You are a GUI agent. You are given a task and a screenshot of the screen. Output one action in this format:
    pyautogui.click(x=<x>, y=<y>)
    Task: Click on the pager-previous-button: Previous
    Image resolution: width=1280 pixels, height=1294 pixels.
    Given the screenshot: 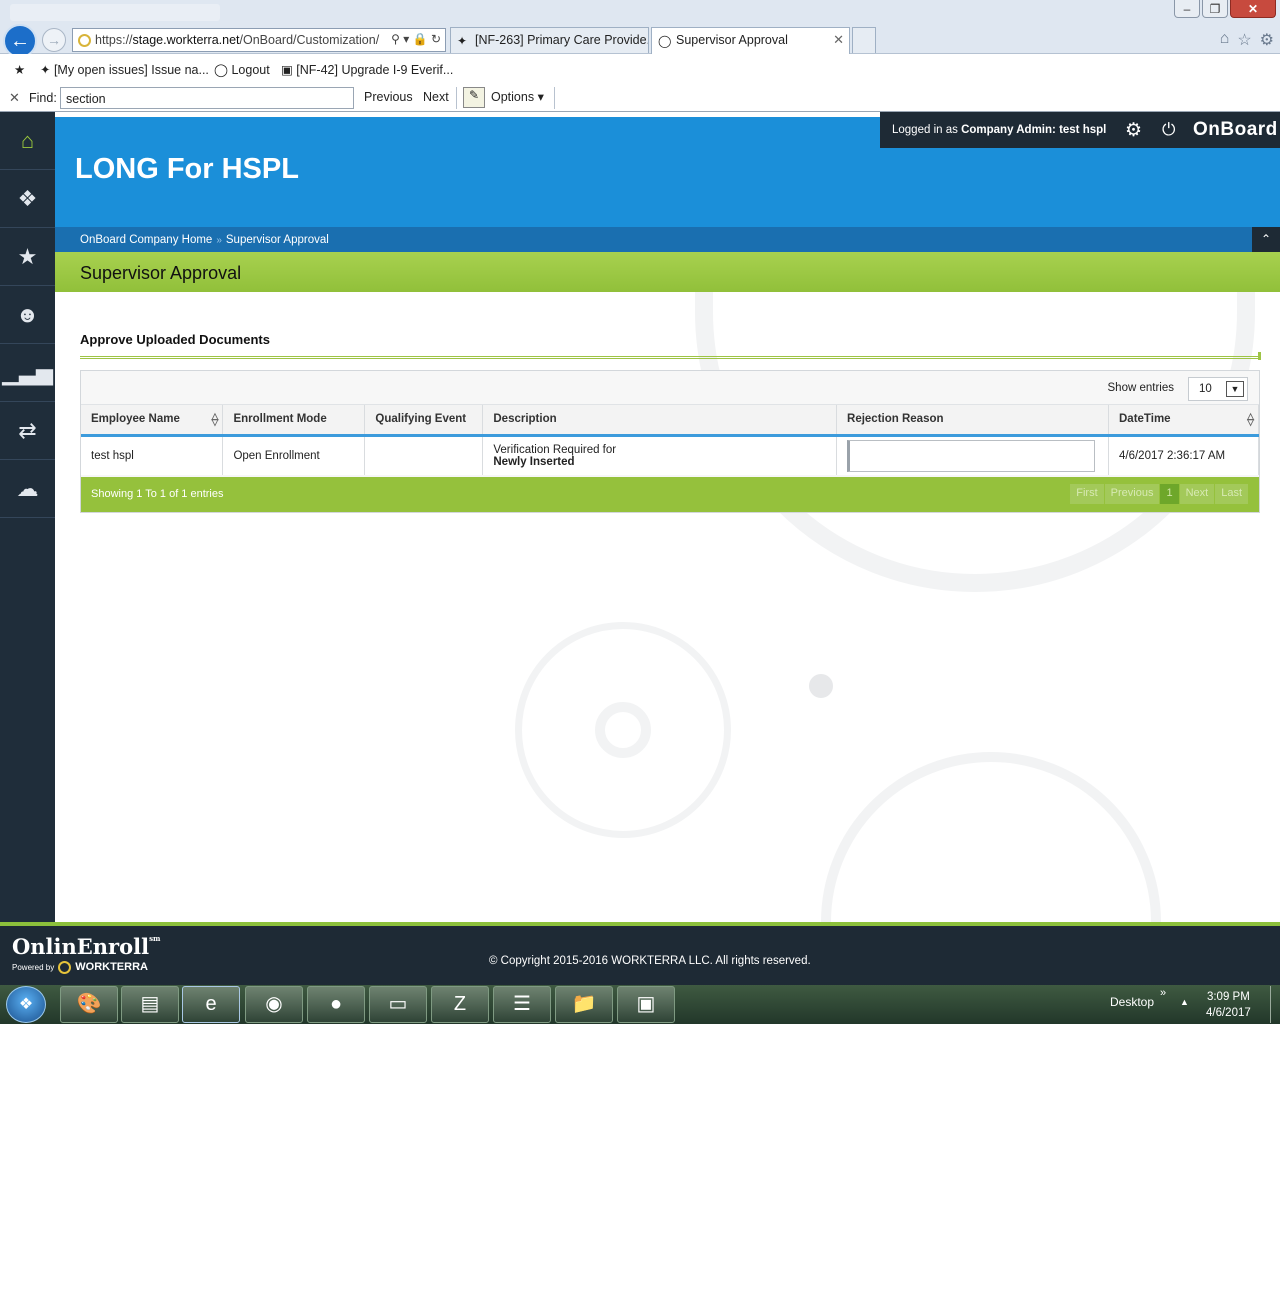 What is the action you would take?
    pyautogui.click(x=1132, y=494)
    